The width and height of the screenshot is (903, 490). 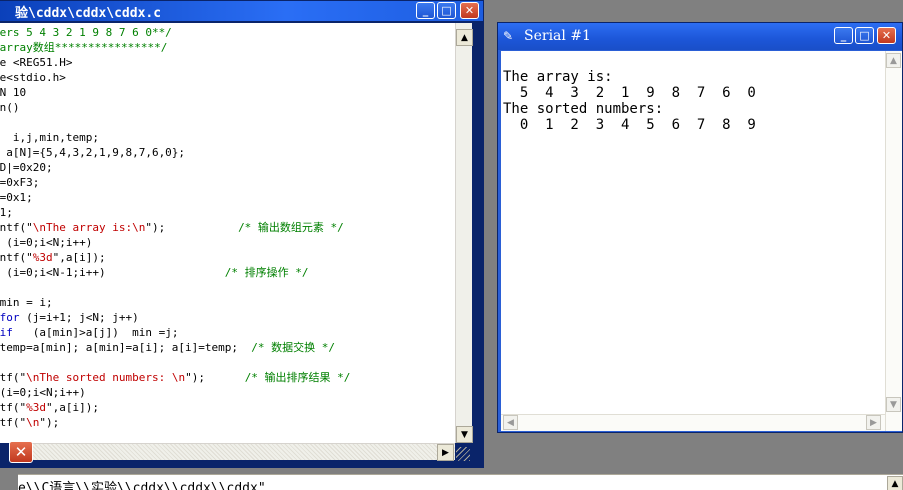 I want to click on code-line: 1=0x1;, so click(x=227, y=197).